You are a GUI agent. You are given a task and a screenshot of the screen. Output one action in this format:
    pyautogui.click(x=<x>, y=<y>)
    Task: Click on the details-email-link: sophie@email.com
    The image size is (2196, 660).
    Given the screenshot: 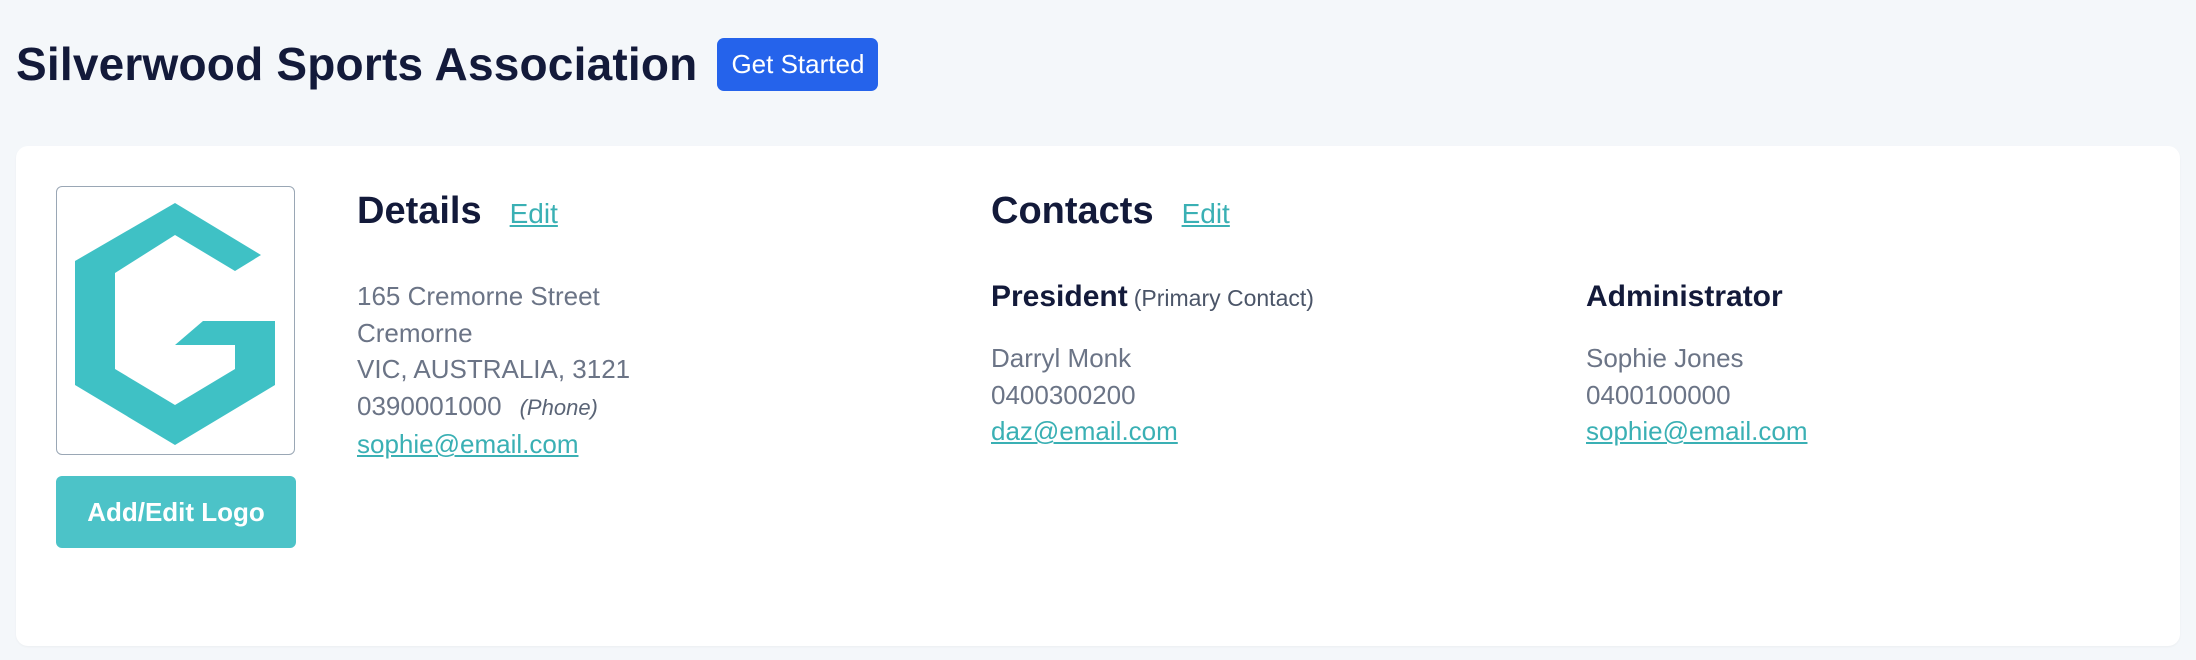 What is the action you would take?
    pyautogui.click(x=467, y=444)
    